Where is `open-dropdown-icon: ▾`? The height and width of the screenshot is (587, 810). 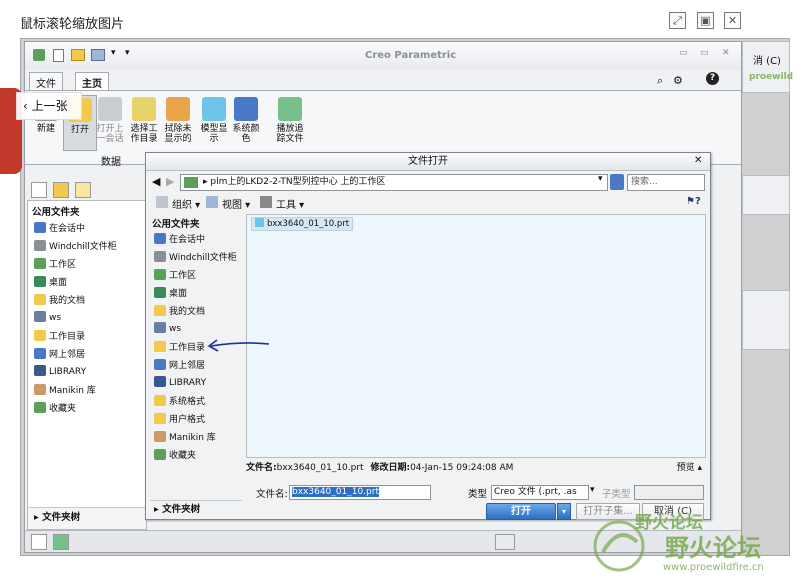 open-dropdown-icon: ▾ is located at coordinates (564, 511).